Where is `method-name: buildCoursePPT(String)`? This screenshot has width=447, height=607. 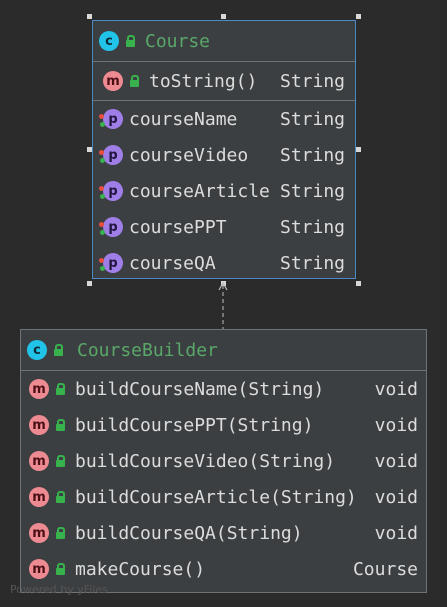
method-name: buildCoursePPT(String) is located at coordinates (194, 425).